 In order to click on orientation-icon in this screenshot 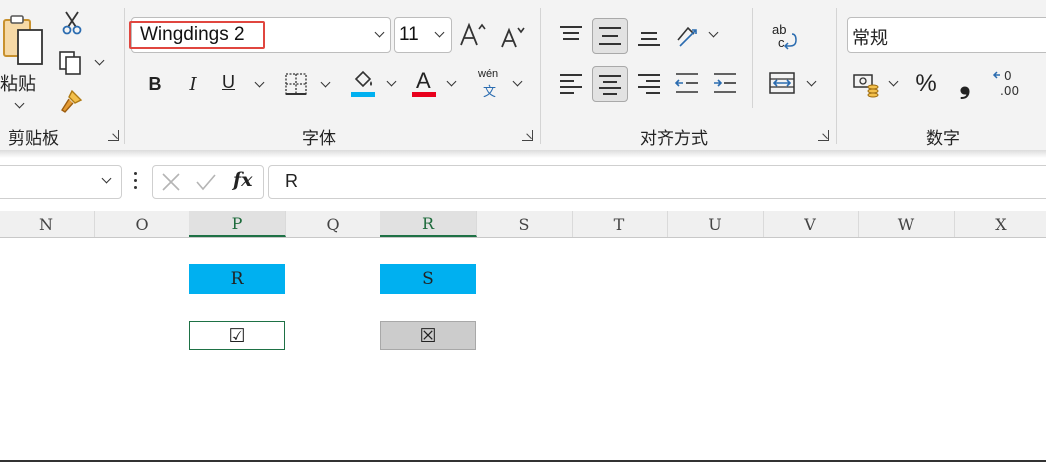, I will do `click(687, 36)`.